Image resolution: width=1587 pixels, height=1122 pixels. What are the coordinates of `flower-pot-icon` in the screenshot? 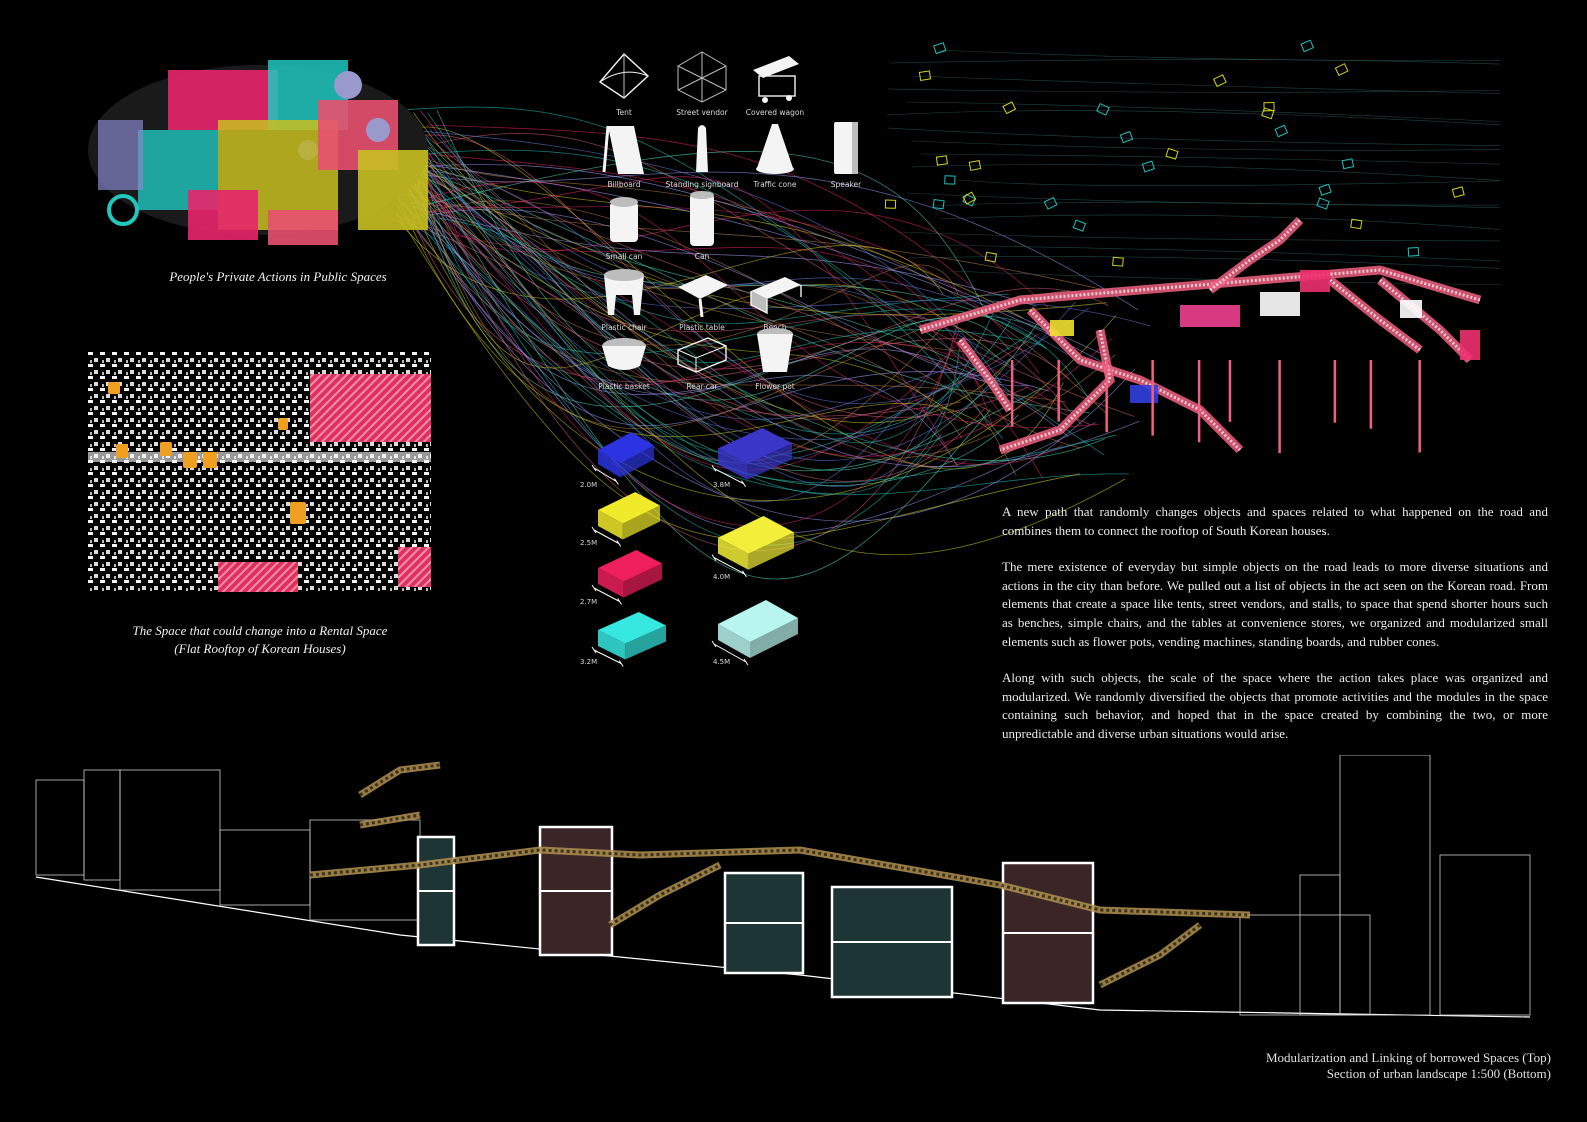 It's located at (775, 350).